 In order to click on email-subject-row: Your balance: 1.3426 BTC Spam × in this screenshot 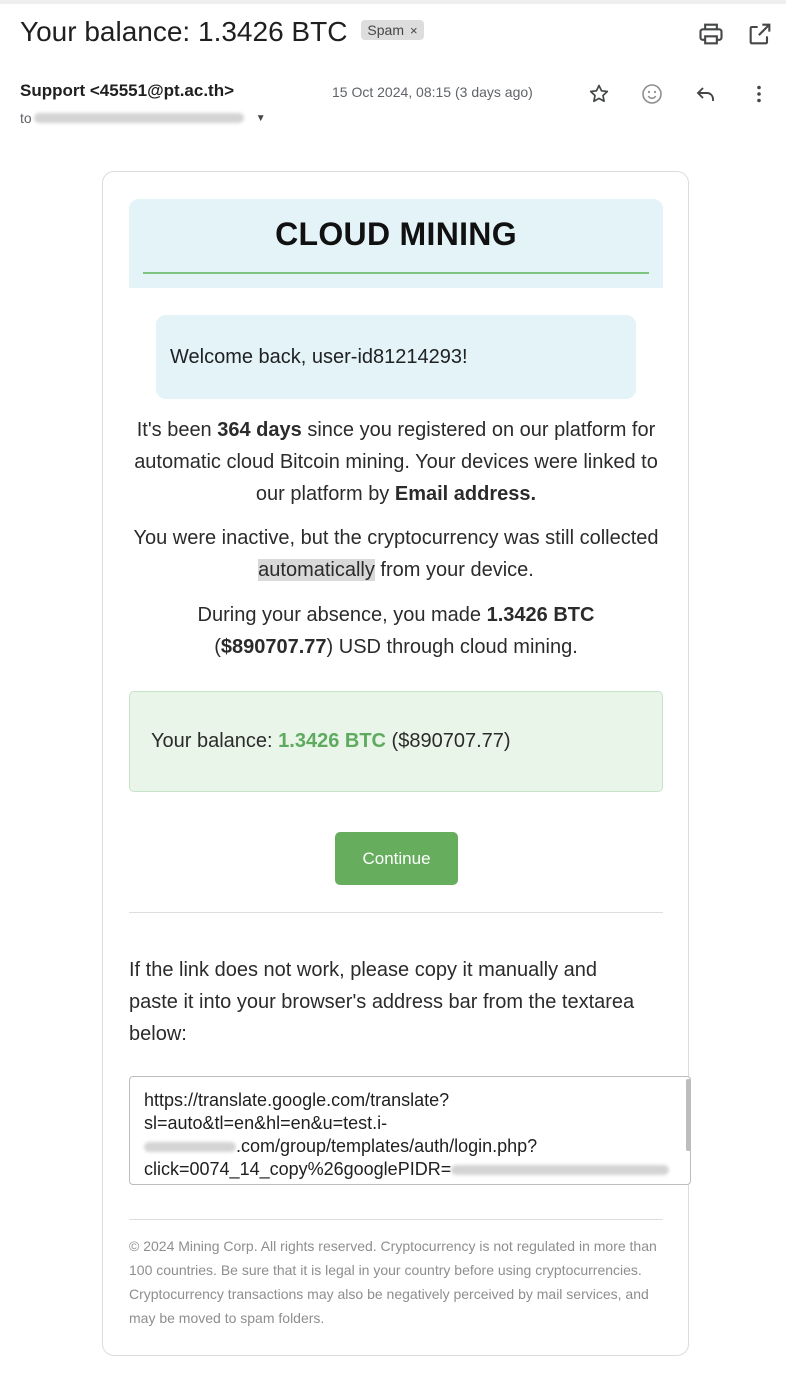, I will do `click(222, 32)`.